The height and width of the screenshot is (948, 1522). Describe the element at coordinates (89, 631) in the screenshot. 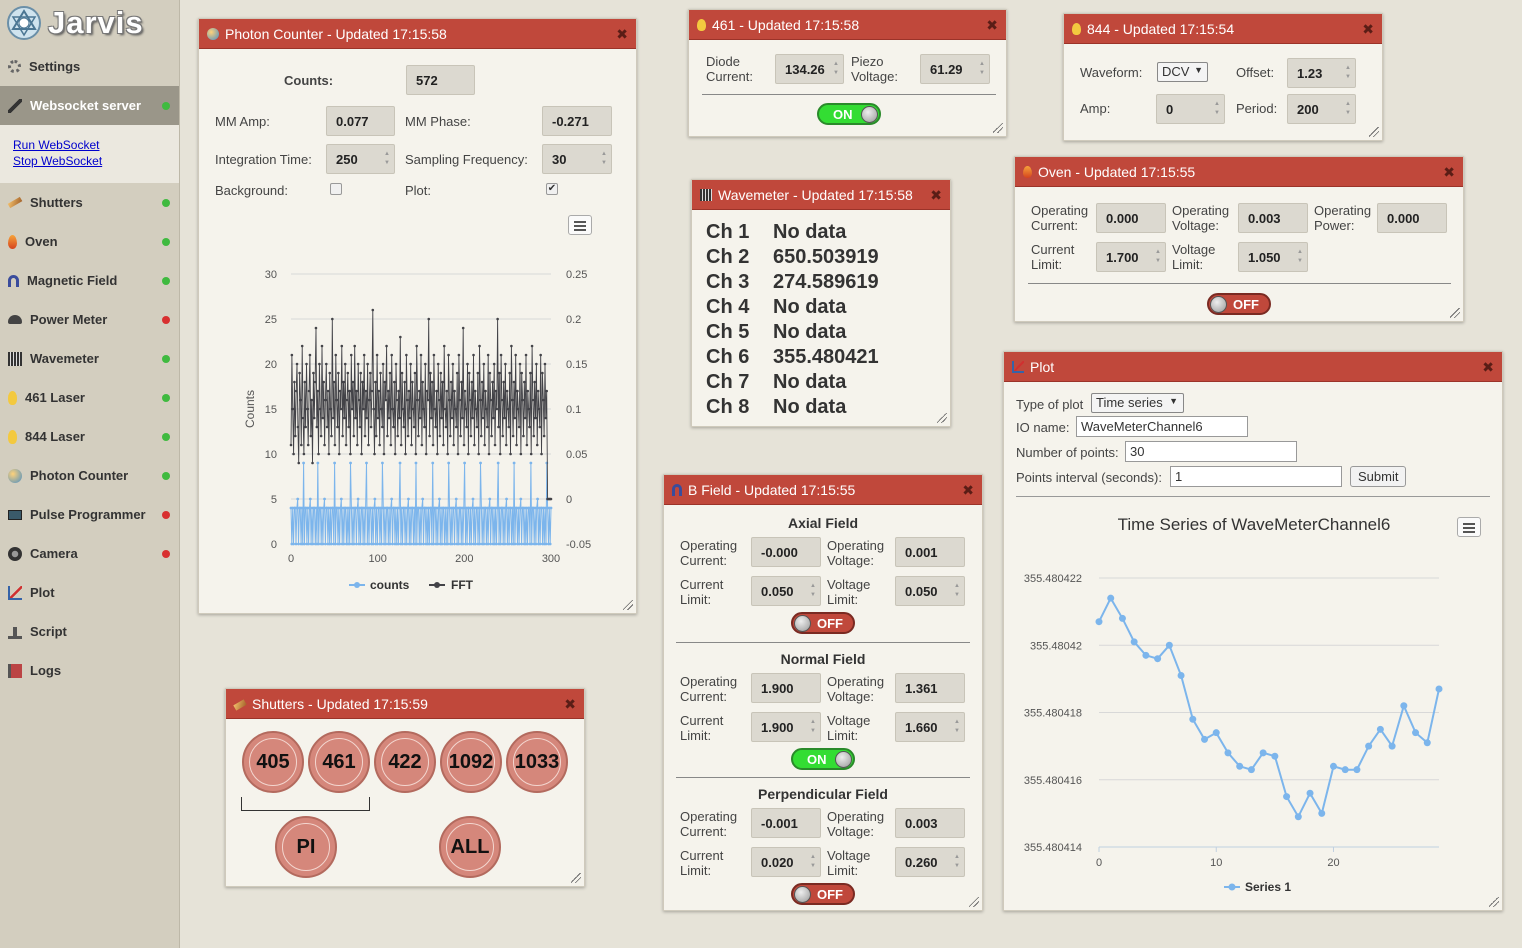

I see `sidebar-item-script: Script` at that location.